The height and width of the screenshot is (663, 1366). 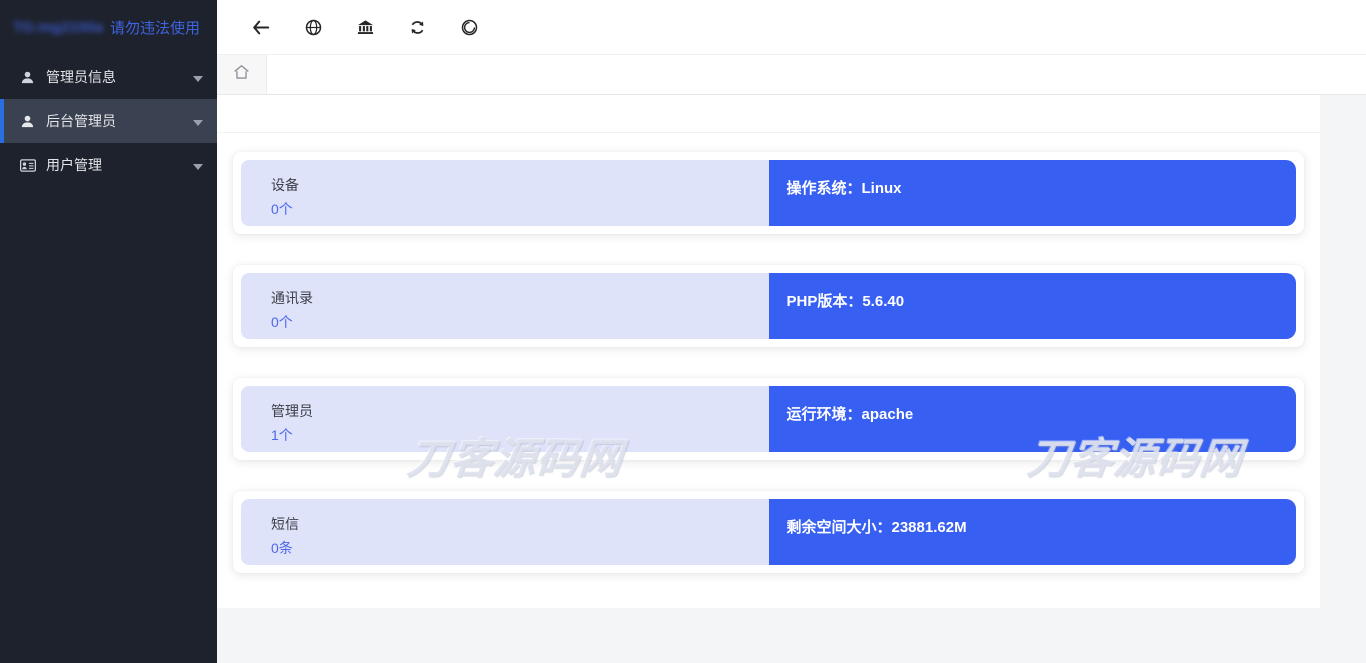 I want to click on stat-card-admins: 管理员 1个 运行环境：apache, so click(x=768, y=419).